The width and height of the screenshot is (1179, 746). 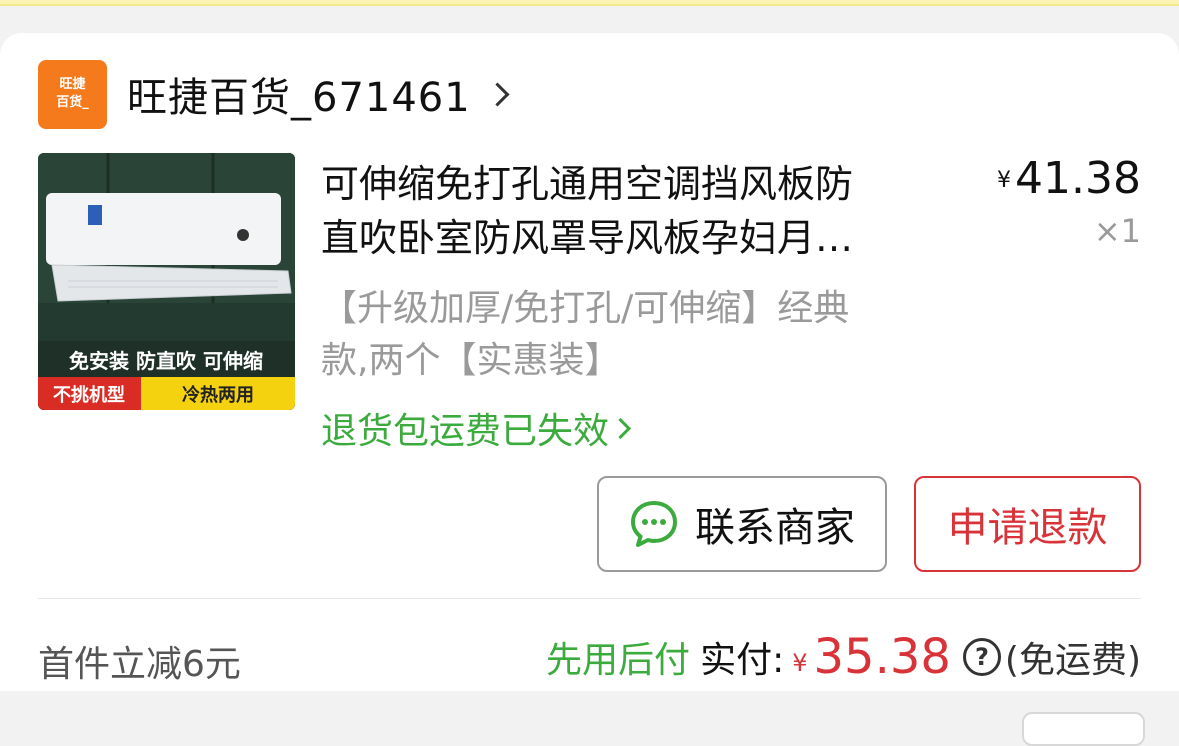 I want to click on price-value: 41.38, so click(x=1078, y=178).